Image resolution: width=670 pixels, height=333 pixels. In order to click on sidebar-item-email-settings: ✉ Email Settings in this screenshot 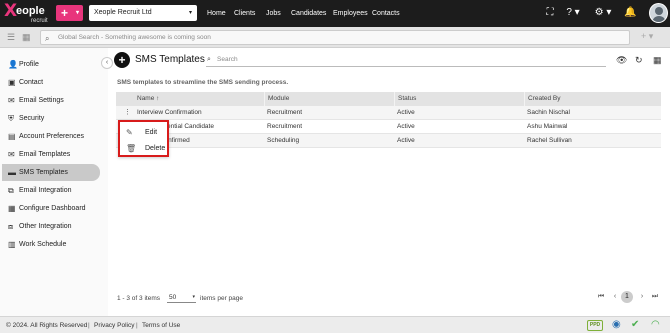, I will do `click(51, 100)`.